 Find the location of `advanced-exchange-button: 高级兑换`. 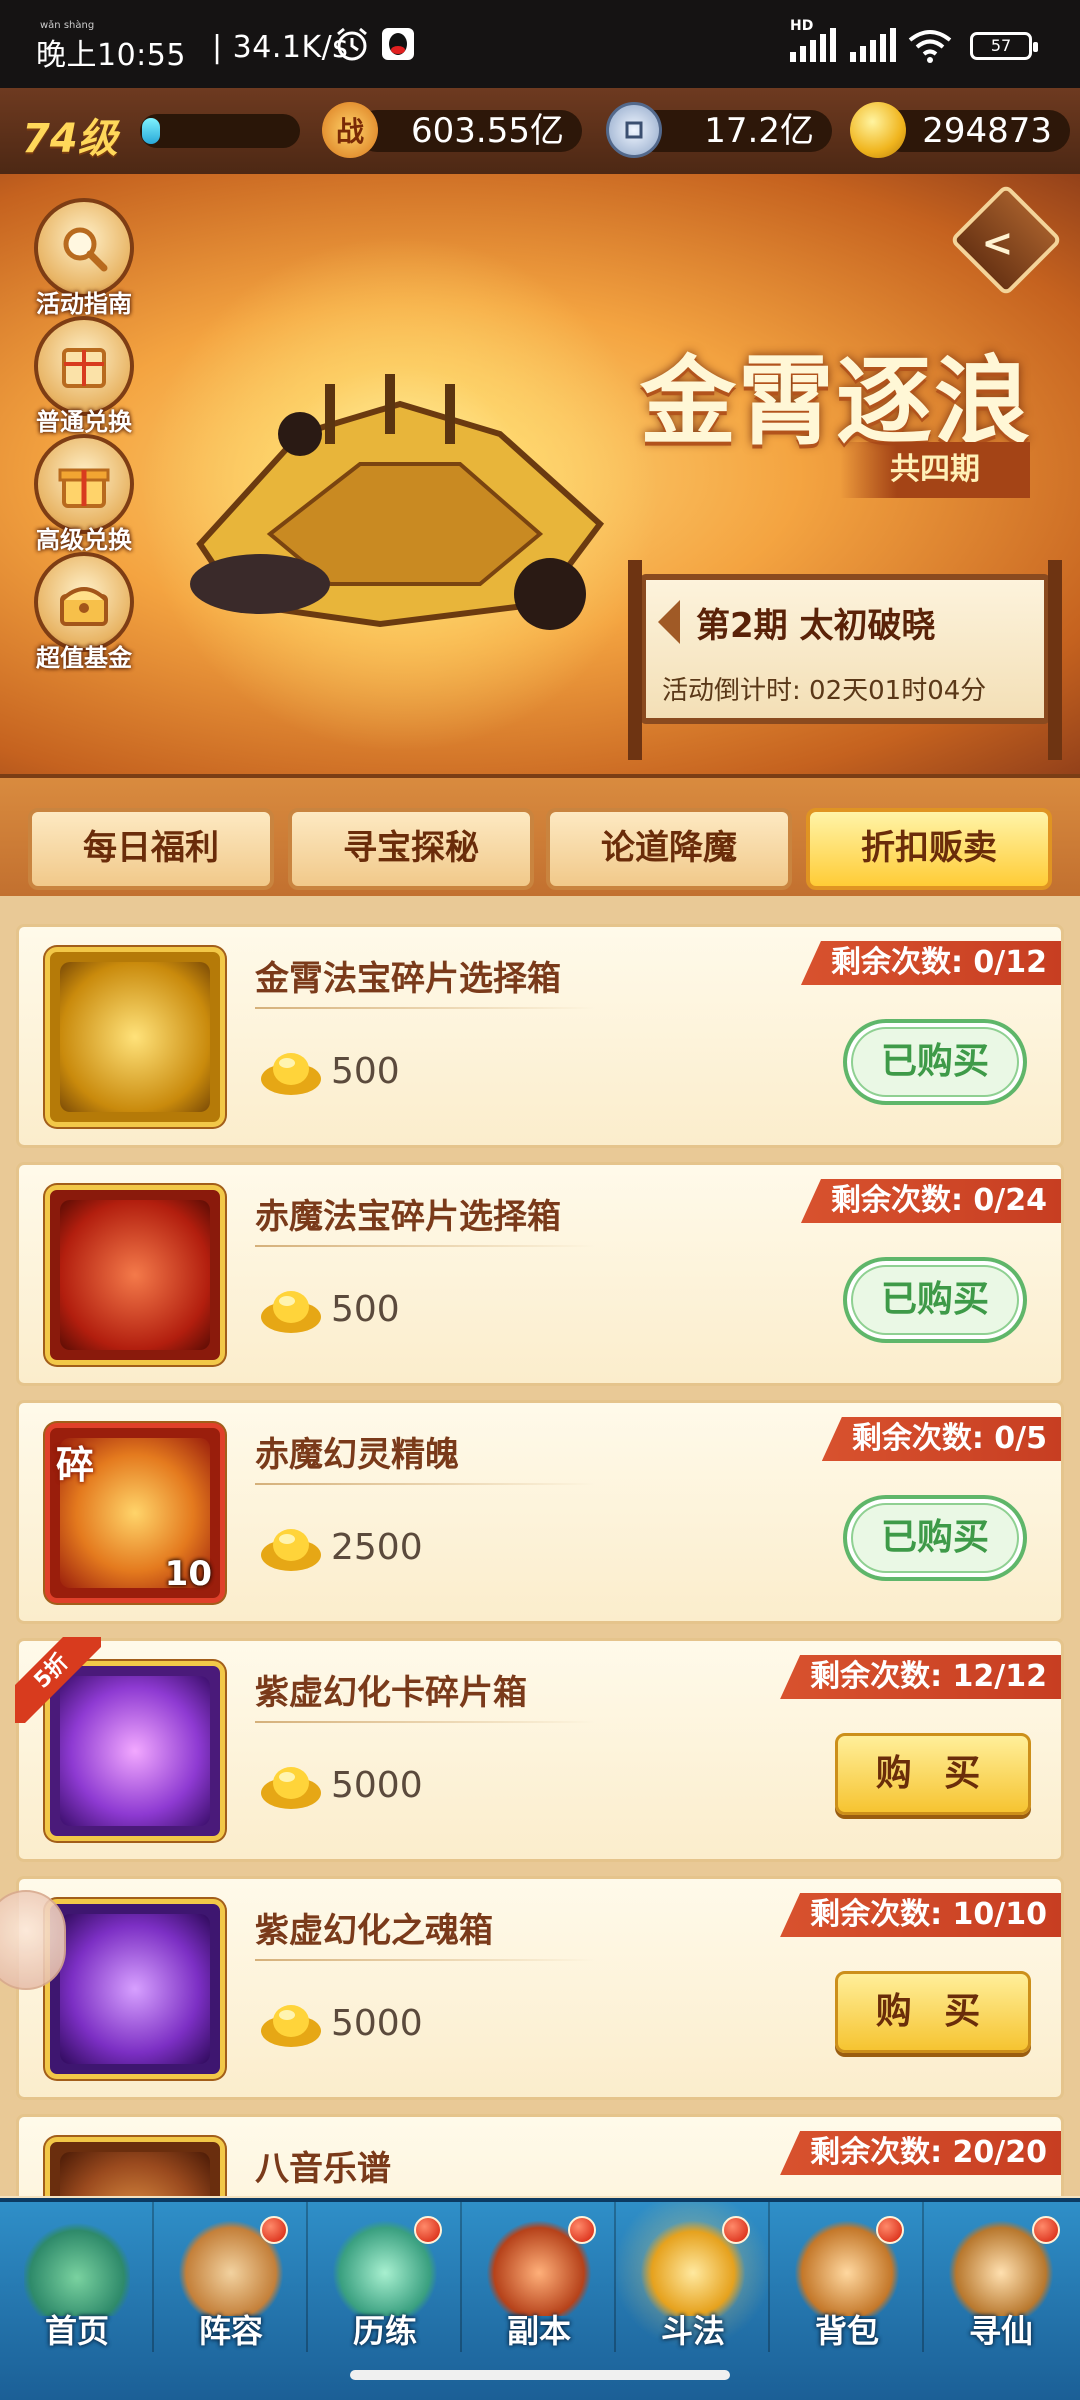

advanced-exchange-button: 高级兑换 is located at coordinates (84, 494).